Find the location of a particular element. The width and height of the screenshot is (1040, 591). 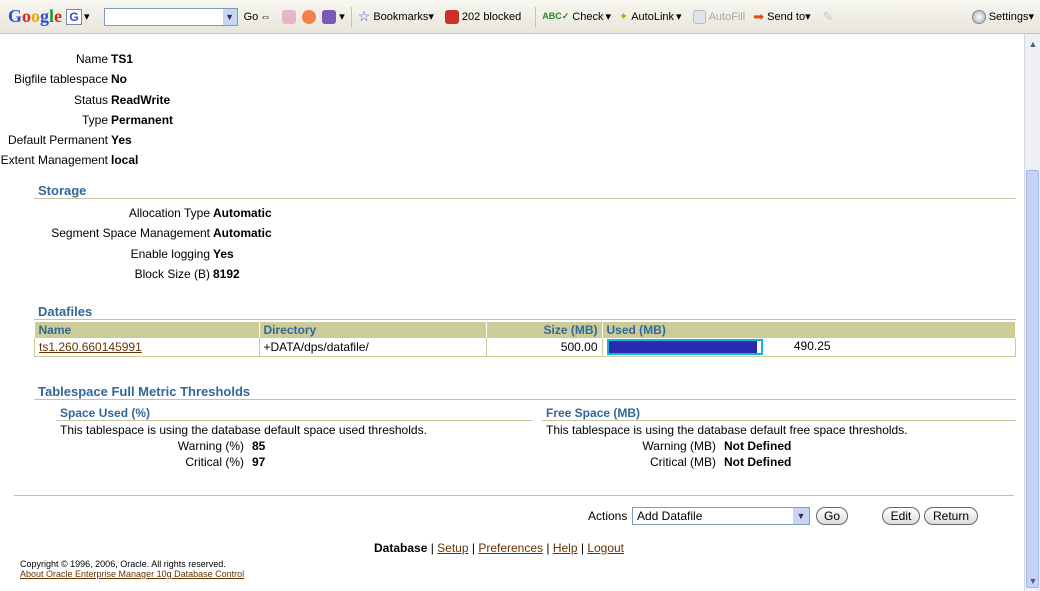

critical-label: Critical (MB) is located at coordinates (683, 462).